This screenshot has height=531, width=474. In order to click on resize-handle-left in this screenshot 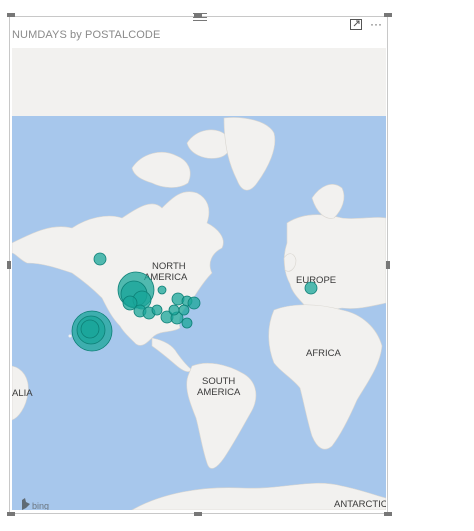, I will do `click(9, 265)`.